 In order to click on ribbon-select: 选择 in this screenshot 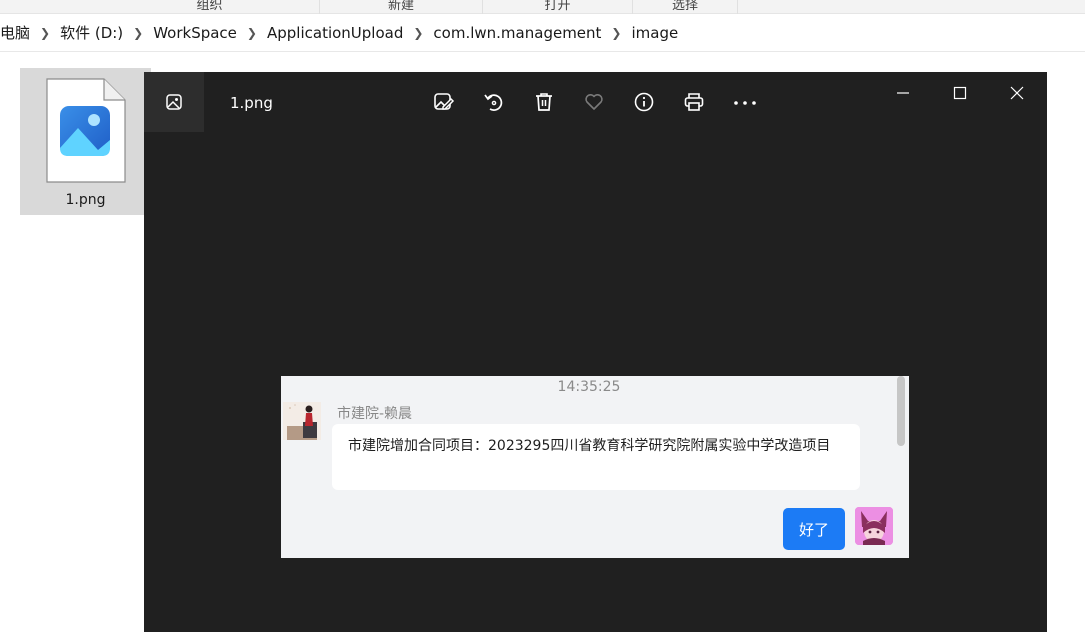, I will do `click(685, 7)`.